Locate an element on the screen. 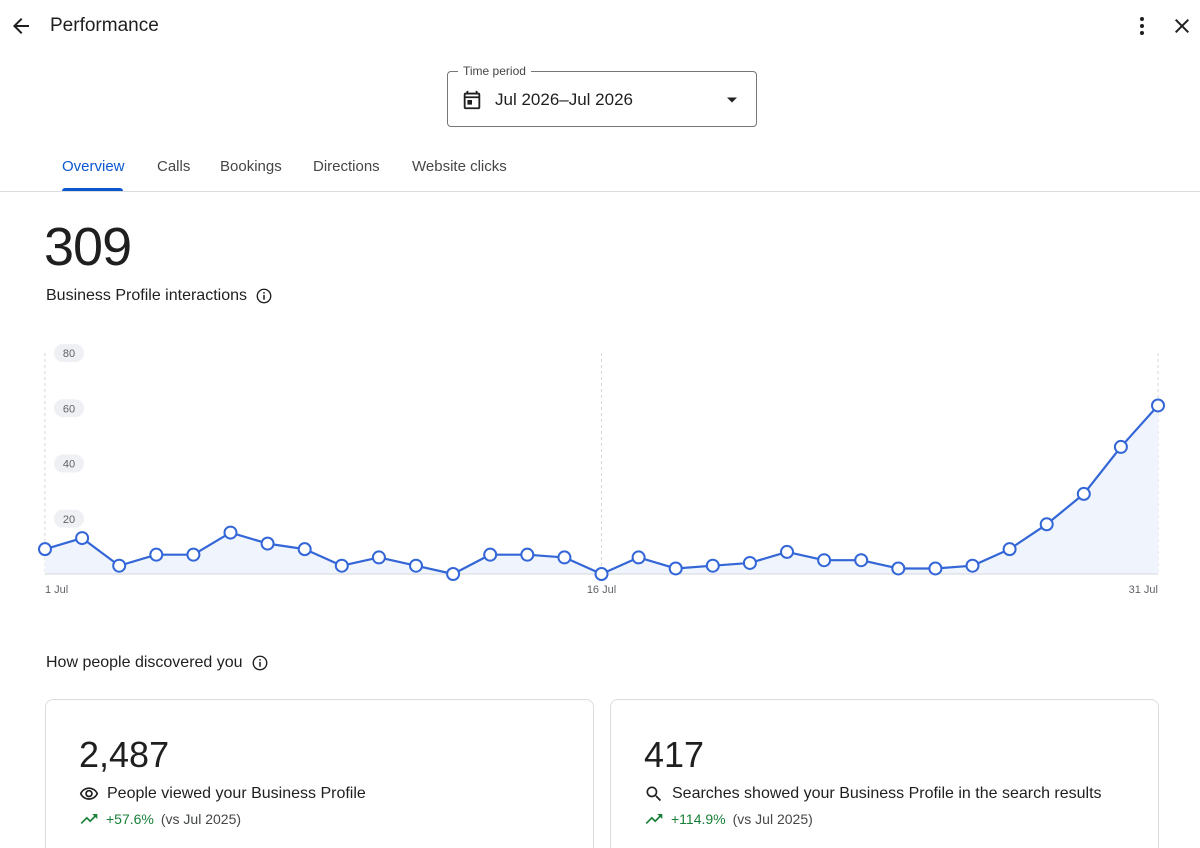  info-icon is located at coordinates (264, 296).